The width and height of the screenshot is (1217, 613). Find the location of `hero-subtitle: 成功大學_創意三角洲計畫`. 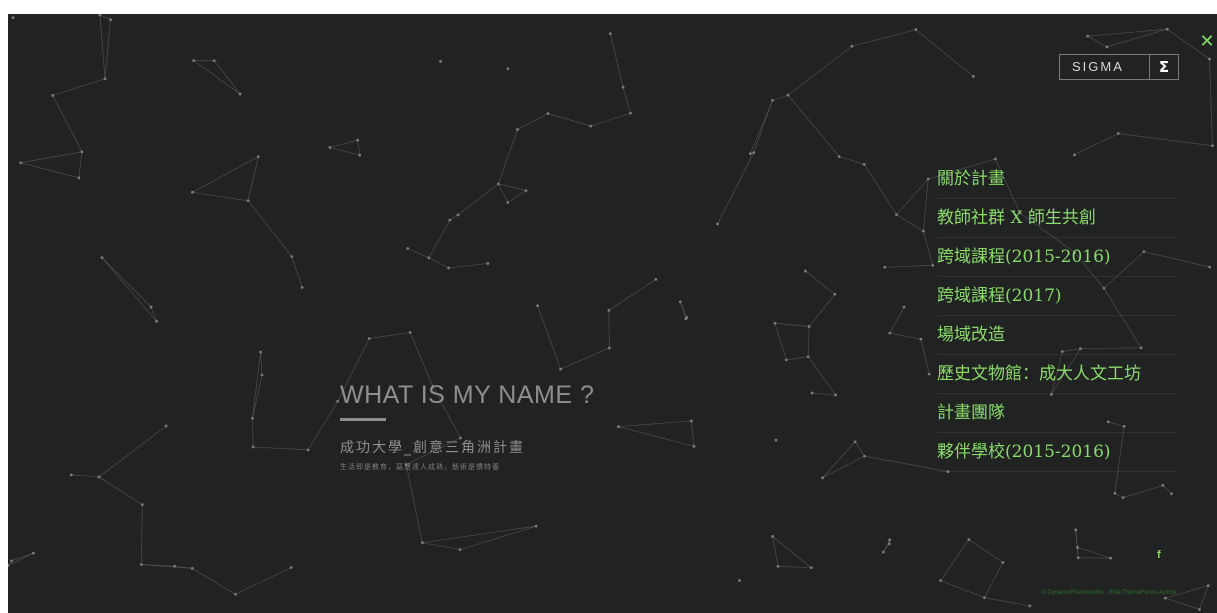

hero-subtitle: 成功大學_創意三角洲計畫 is located at coordinates (432, 448).